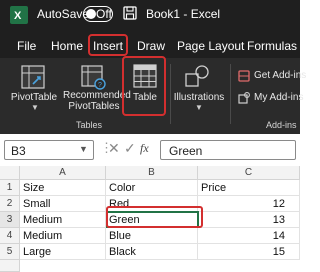 The width and height of the screenshot is (320, 272). Describe the element at coordinates (272, 46) in the screenshot. I see `tab-formulas: Formulas` at that location.